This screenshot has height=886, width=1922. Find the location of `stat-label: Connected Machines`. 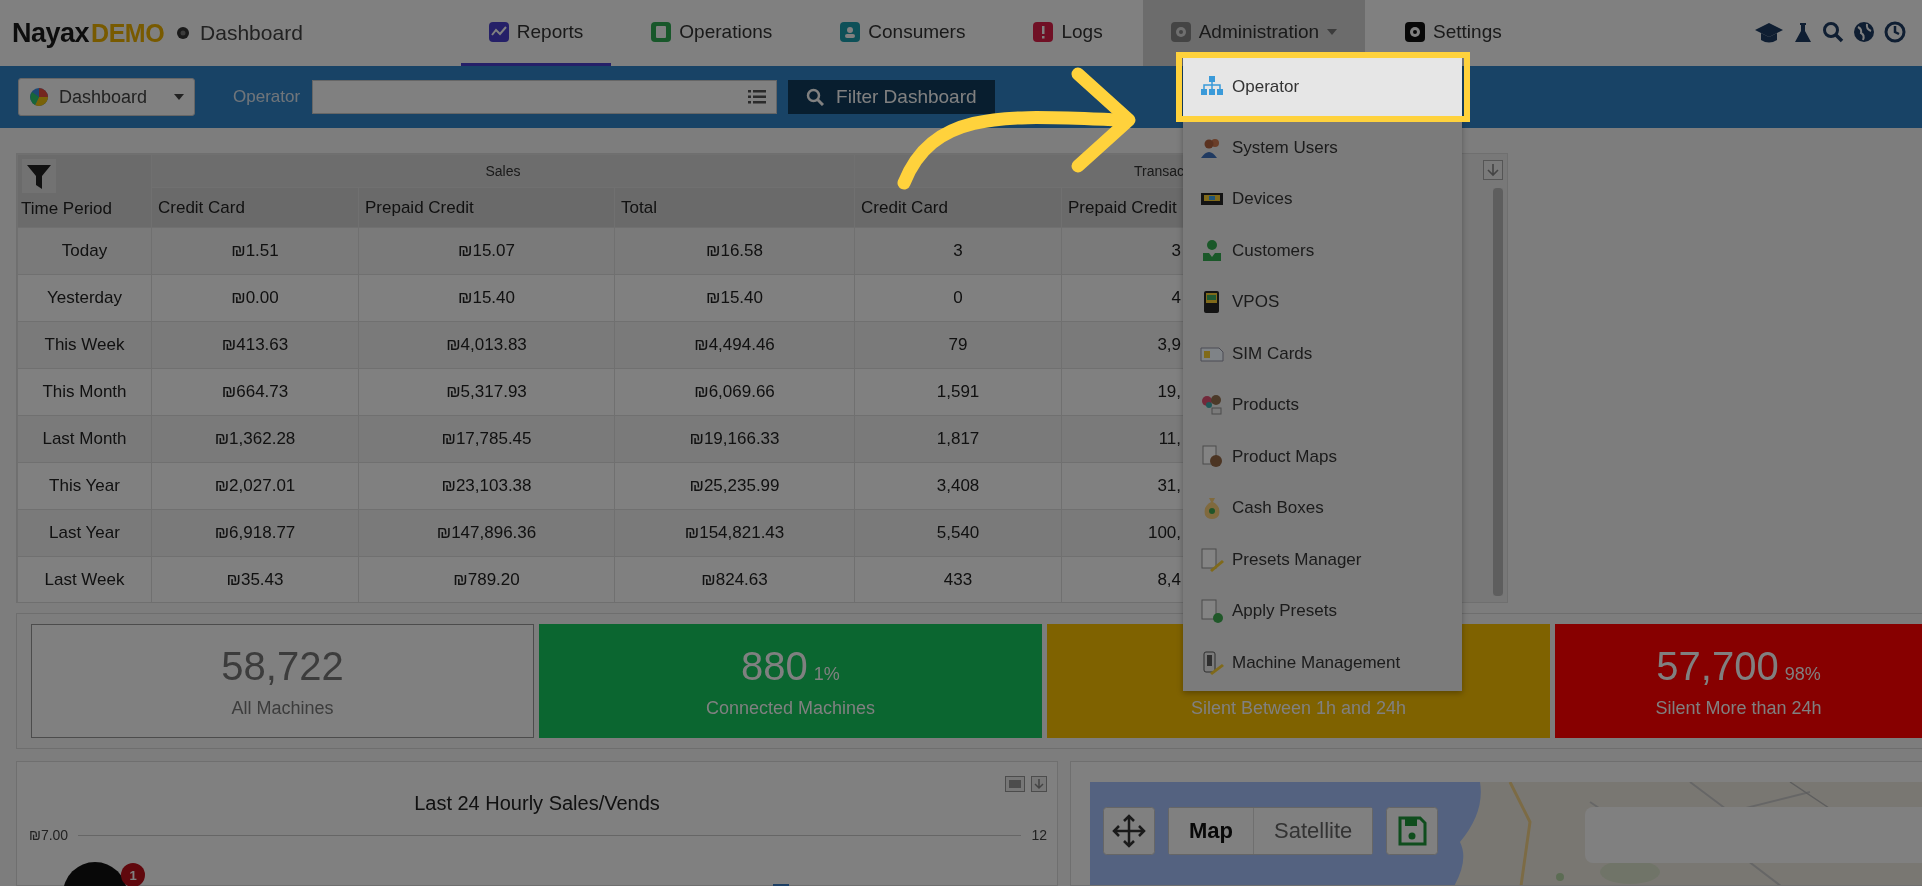

stat-label: Connected Machines is located at coordinates (790, 708).